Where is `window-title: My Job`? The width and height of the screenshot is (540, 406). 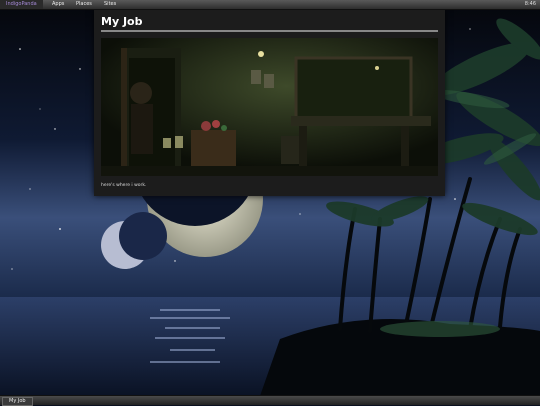
window-title: My Job is located at coordinates (122, 21).